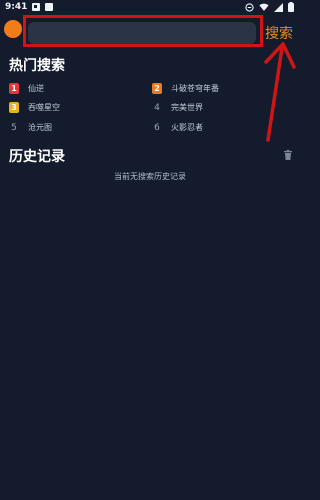 The height and width of the screenshot is (500, 320). Describe the element at coordinates (249, 7) in the screenshot. I see `minus-circle-icon` at that location.